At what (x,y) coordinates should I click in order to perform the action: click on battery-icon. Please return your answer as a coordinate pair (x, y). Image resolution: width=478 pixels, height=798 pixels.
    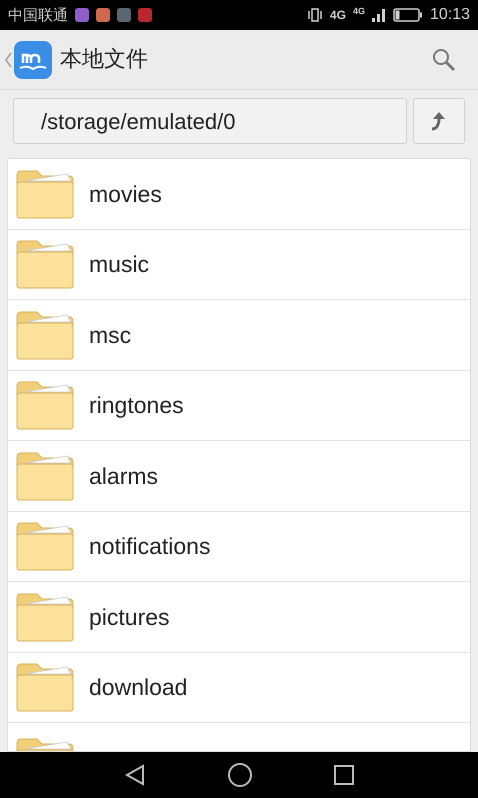
    Looking at the image, I should click on (407, 15).